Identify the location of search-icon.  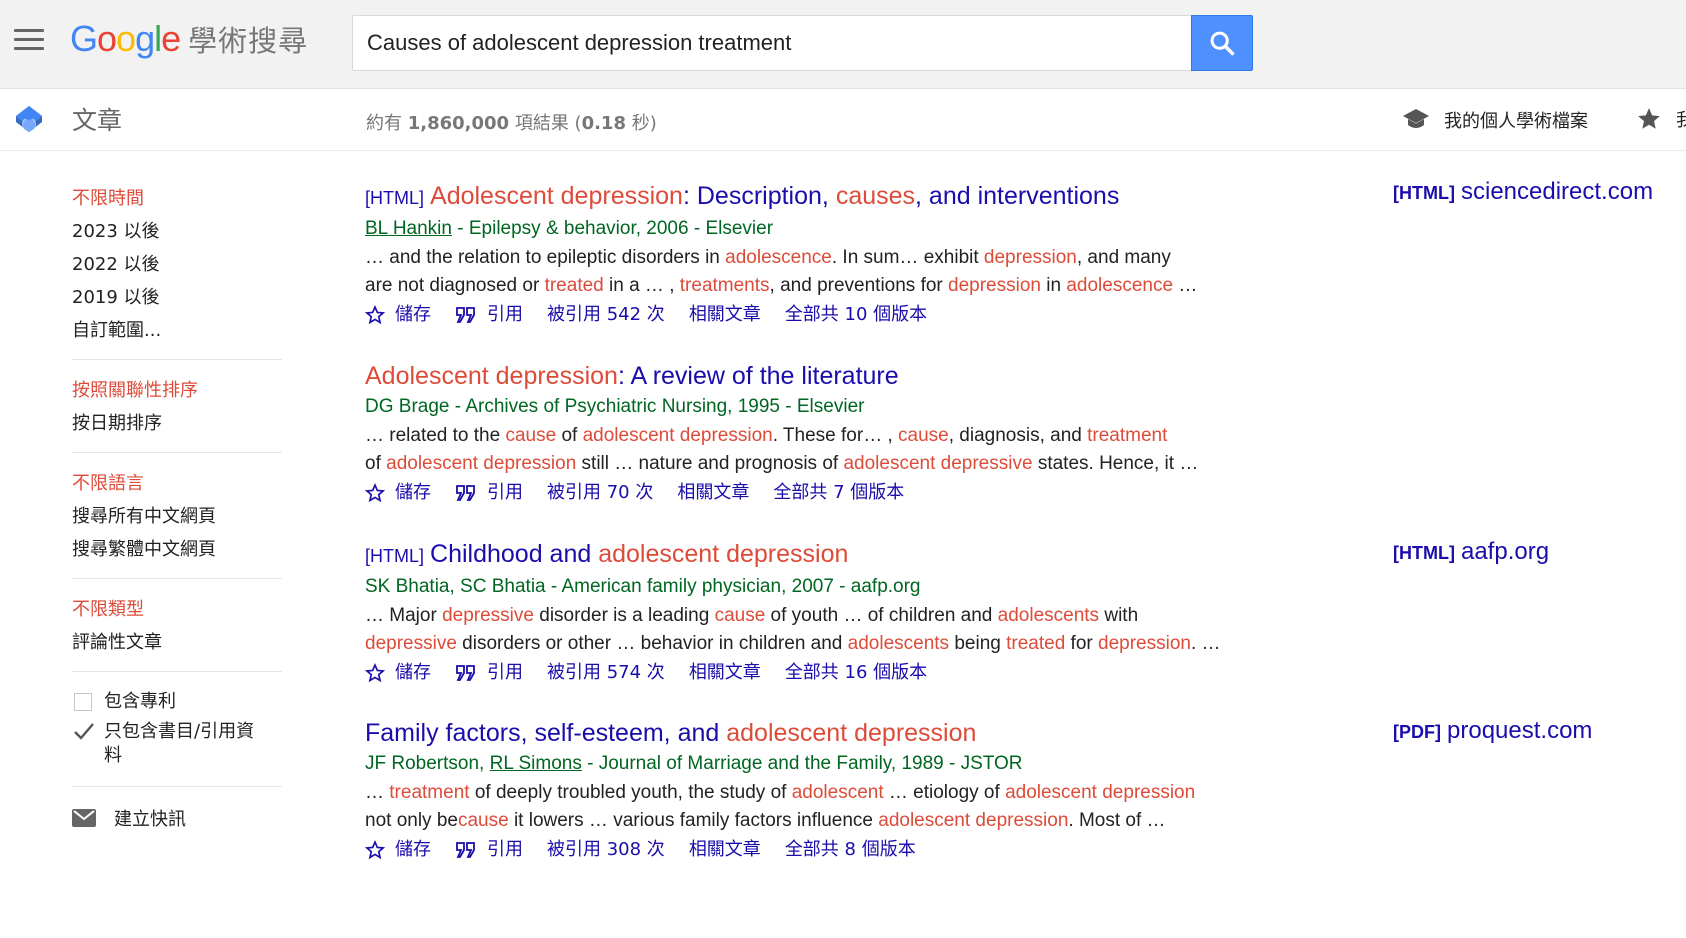
(1222, 43).